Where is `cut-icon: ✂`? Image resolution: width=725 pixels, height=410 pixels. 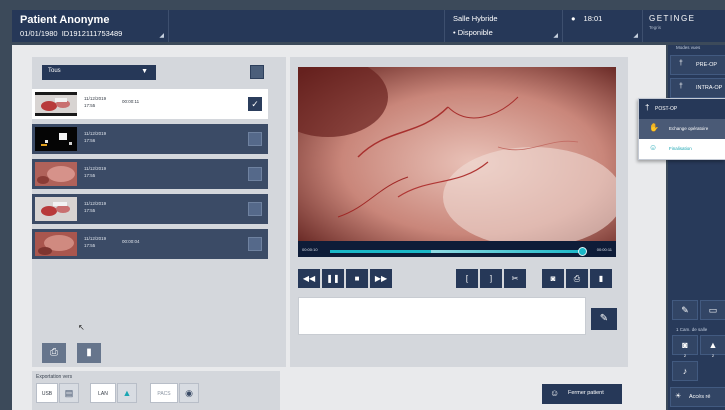 cut-icon: ✂ is located at coordinates (515, 278).